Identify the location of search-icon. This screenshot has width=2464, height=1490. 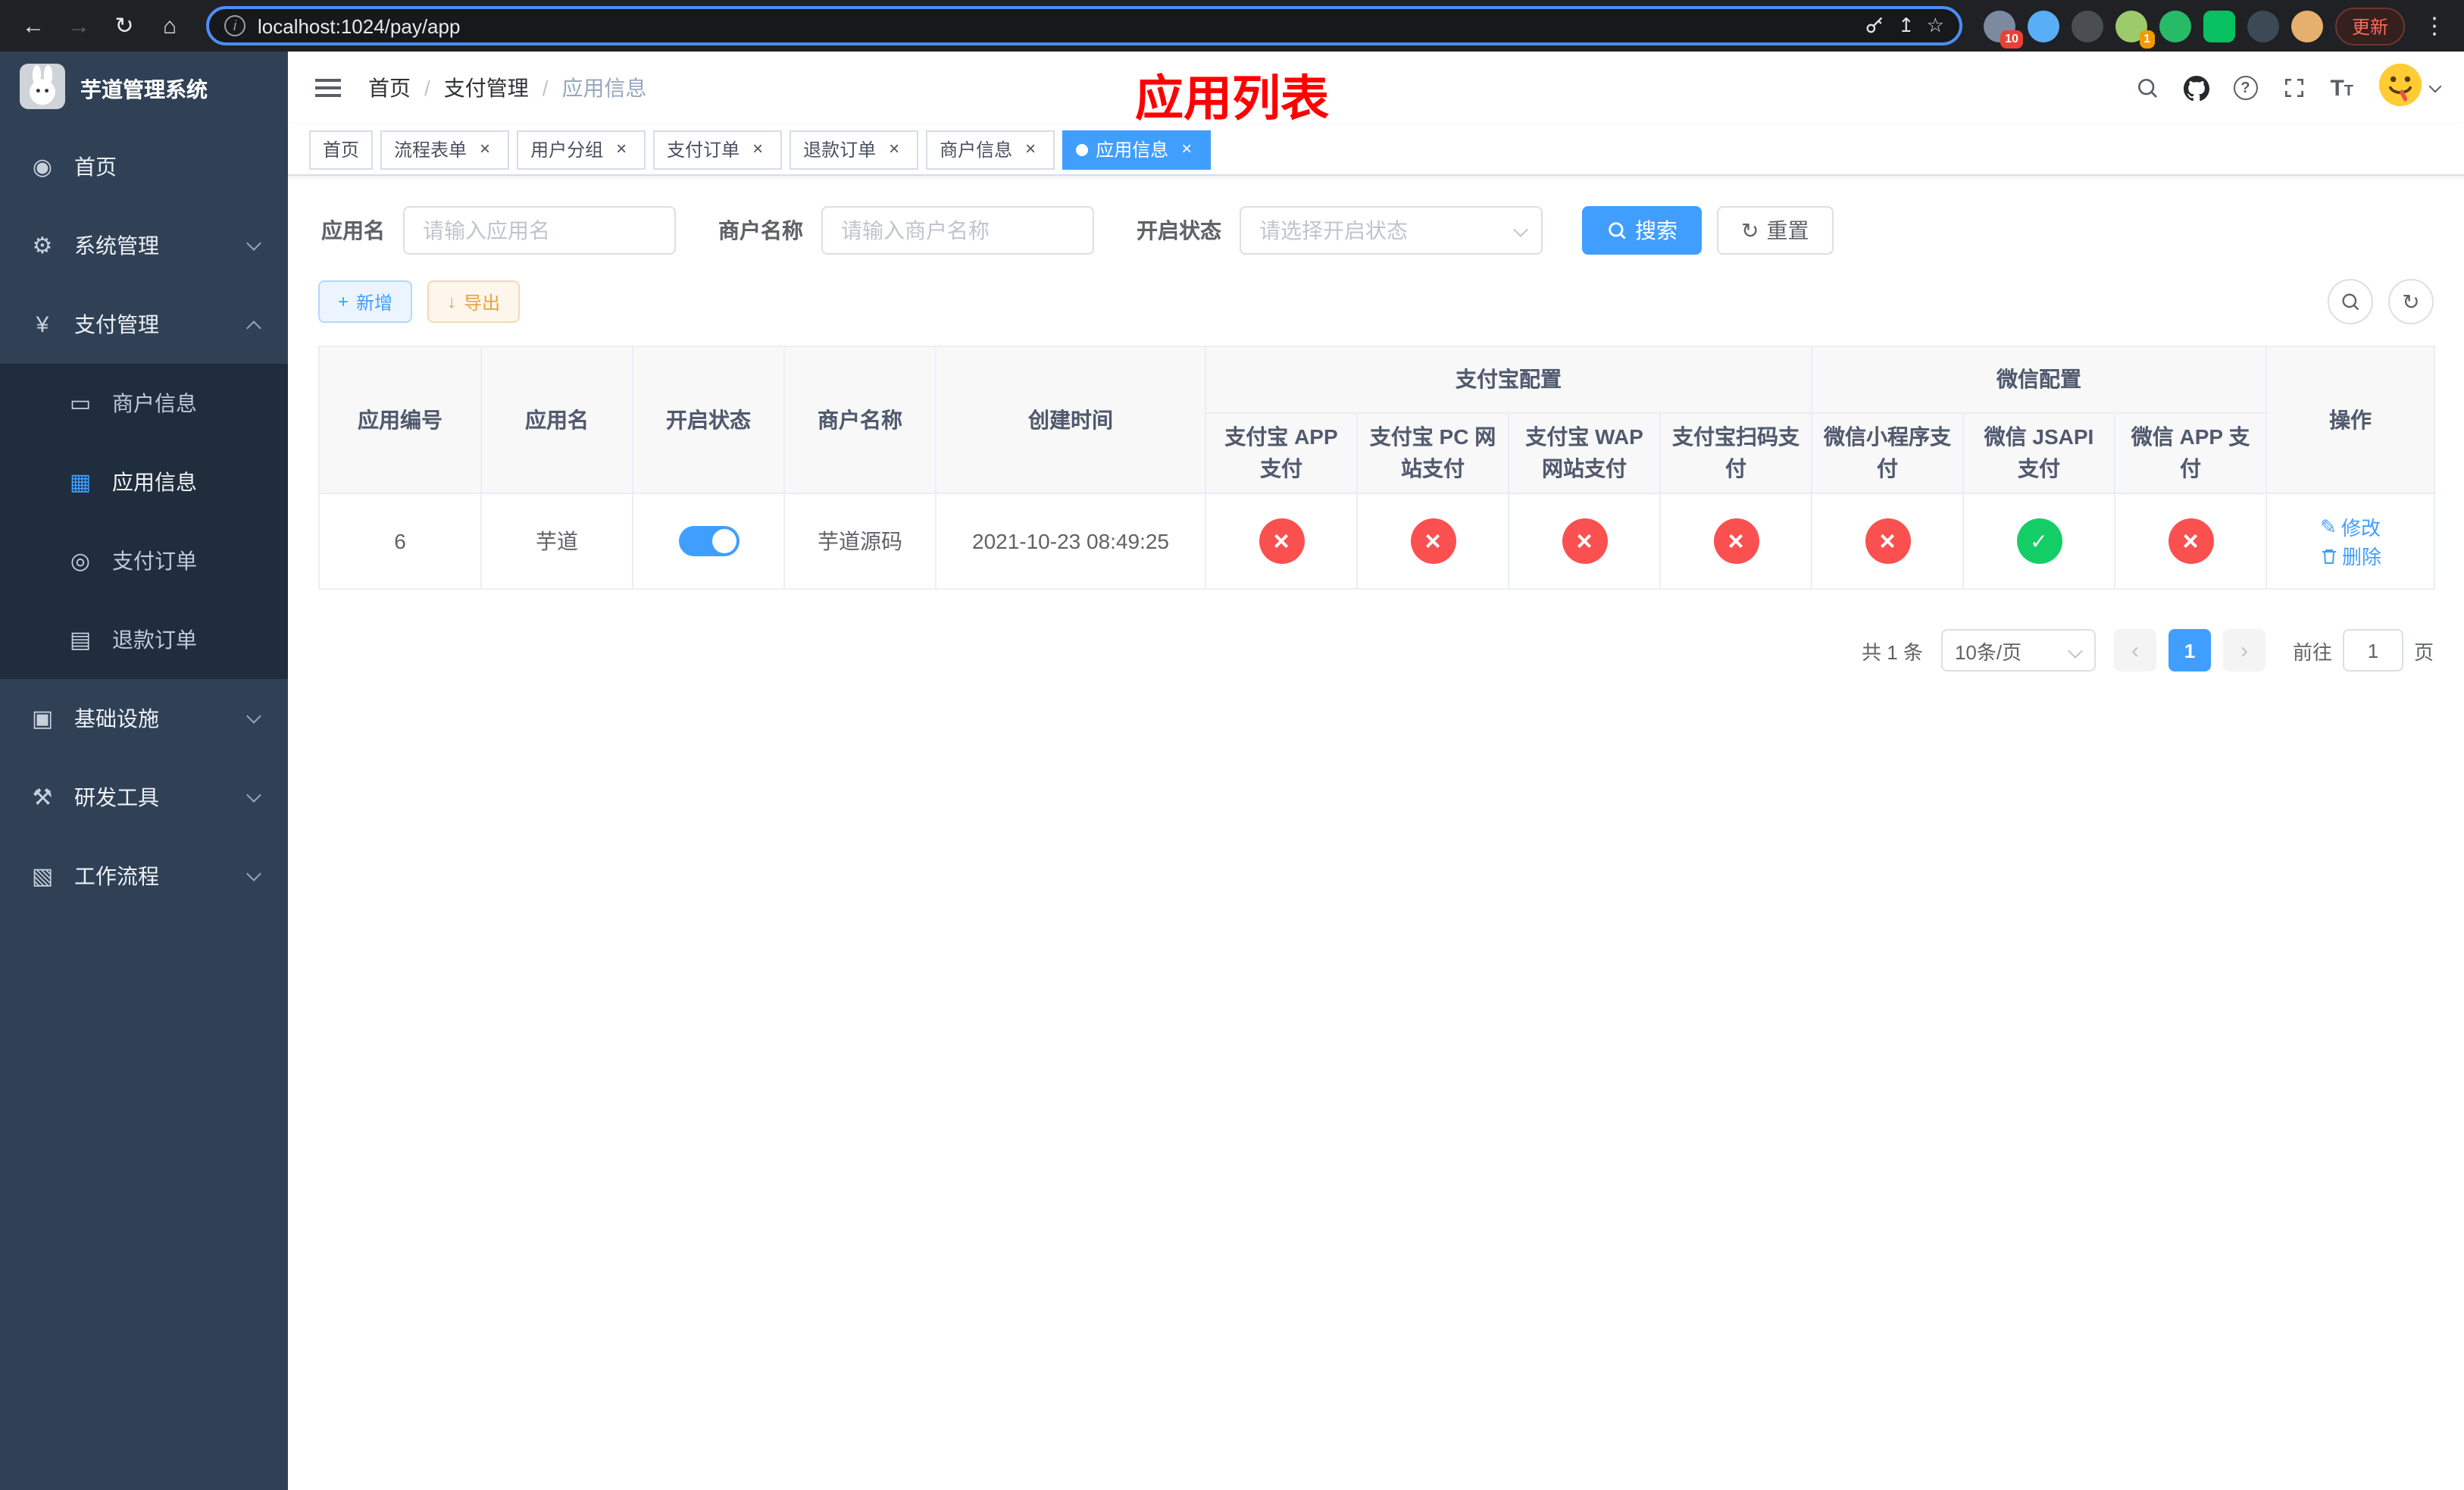
(2146, 88).